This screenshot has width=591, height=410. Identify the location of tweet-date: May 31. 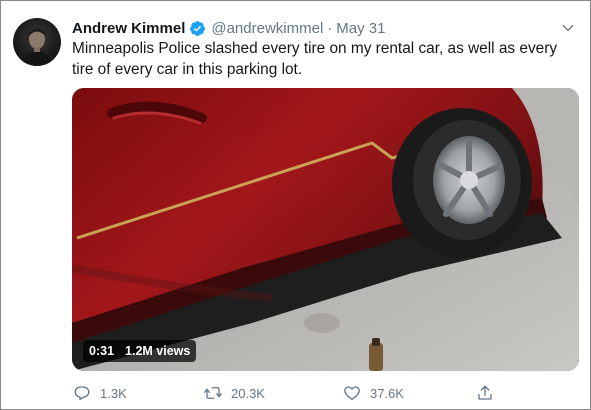
(360, 28).